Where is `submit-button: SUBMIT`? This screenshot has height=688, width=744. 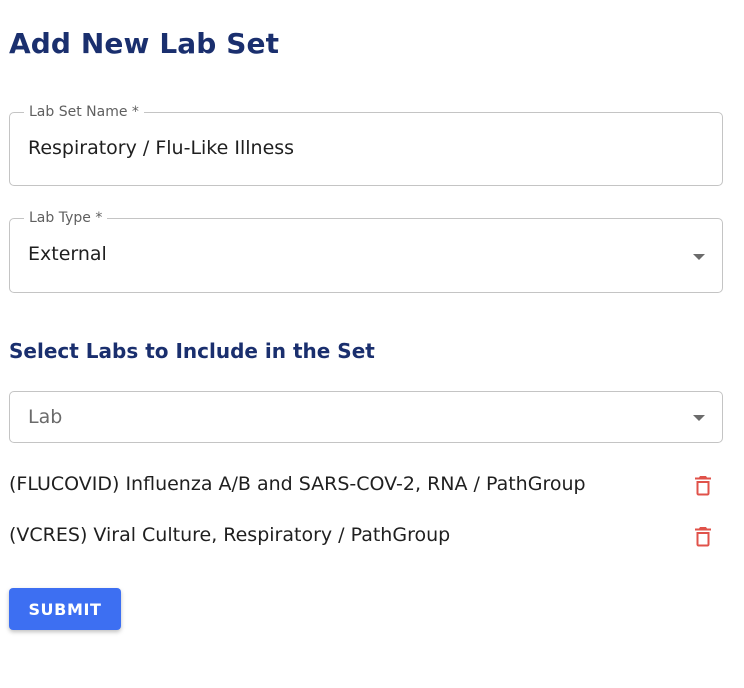 submit-button: SUBMIT is located at coordinates (65, 609).